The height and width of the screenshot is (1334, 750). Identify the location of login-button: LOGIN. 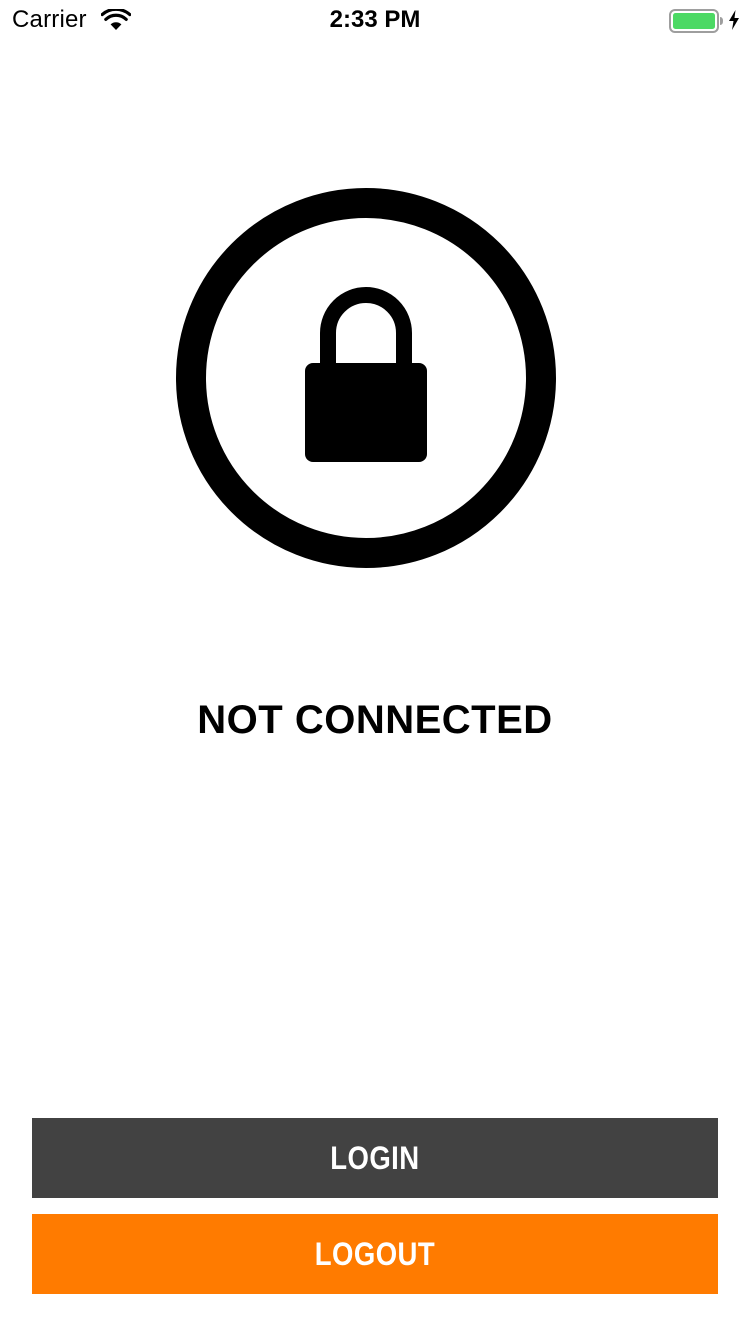
(375, 1158).